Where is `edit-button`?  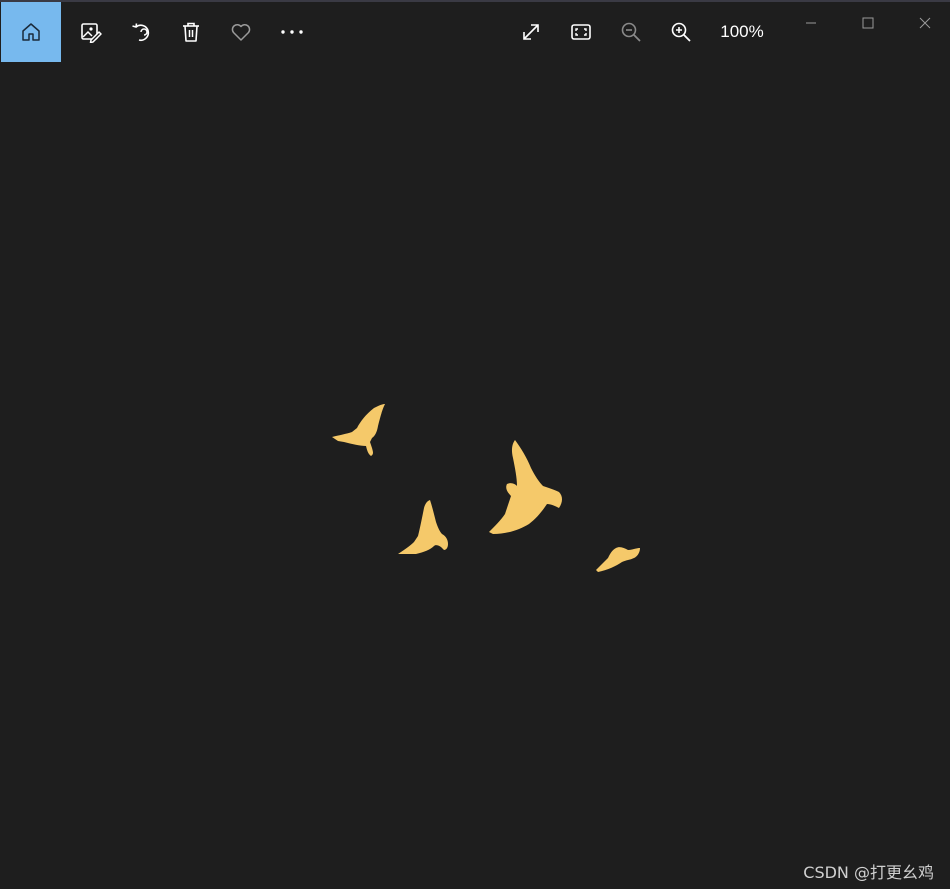 edit-button is located at coordinates (91, 32).